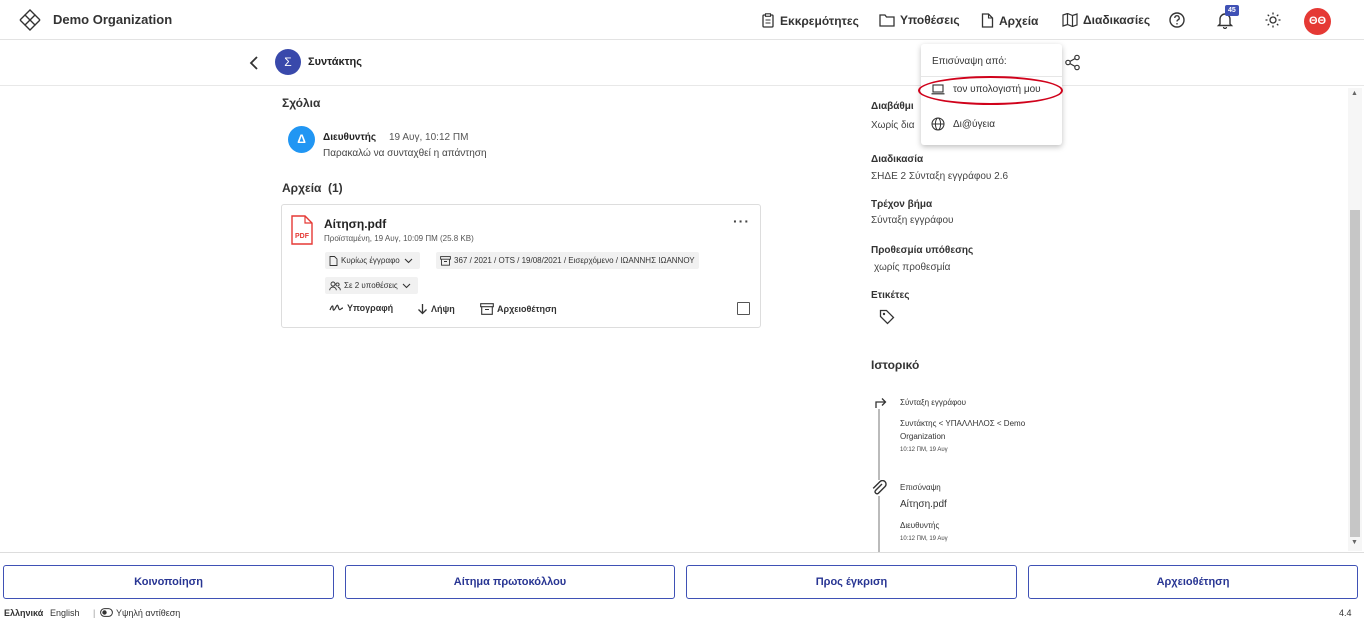 This screenshot has width=1364, height=622. I want to click on access-value: Χωρίς δια, so click(893, 125).